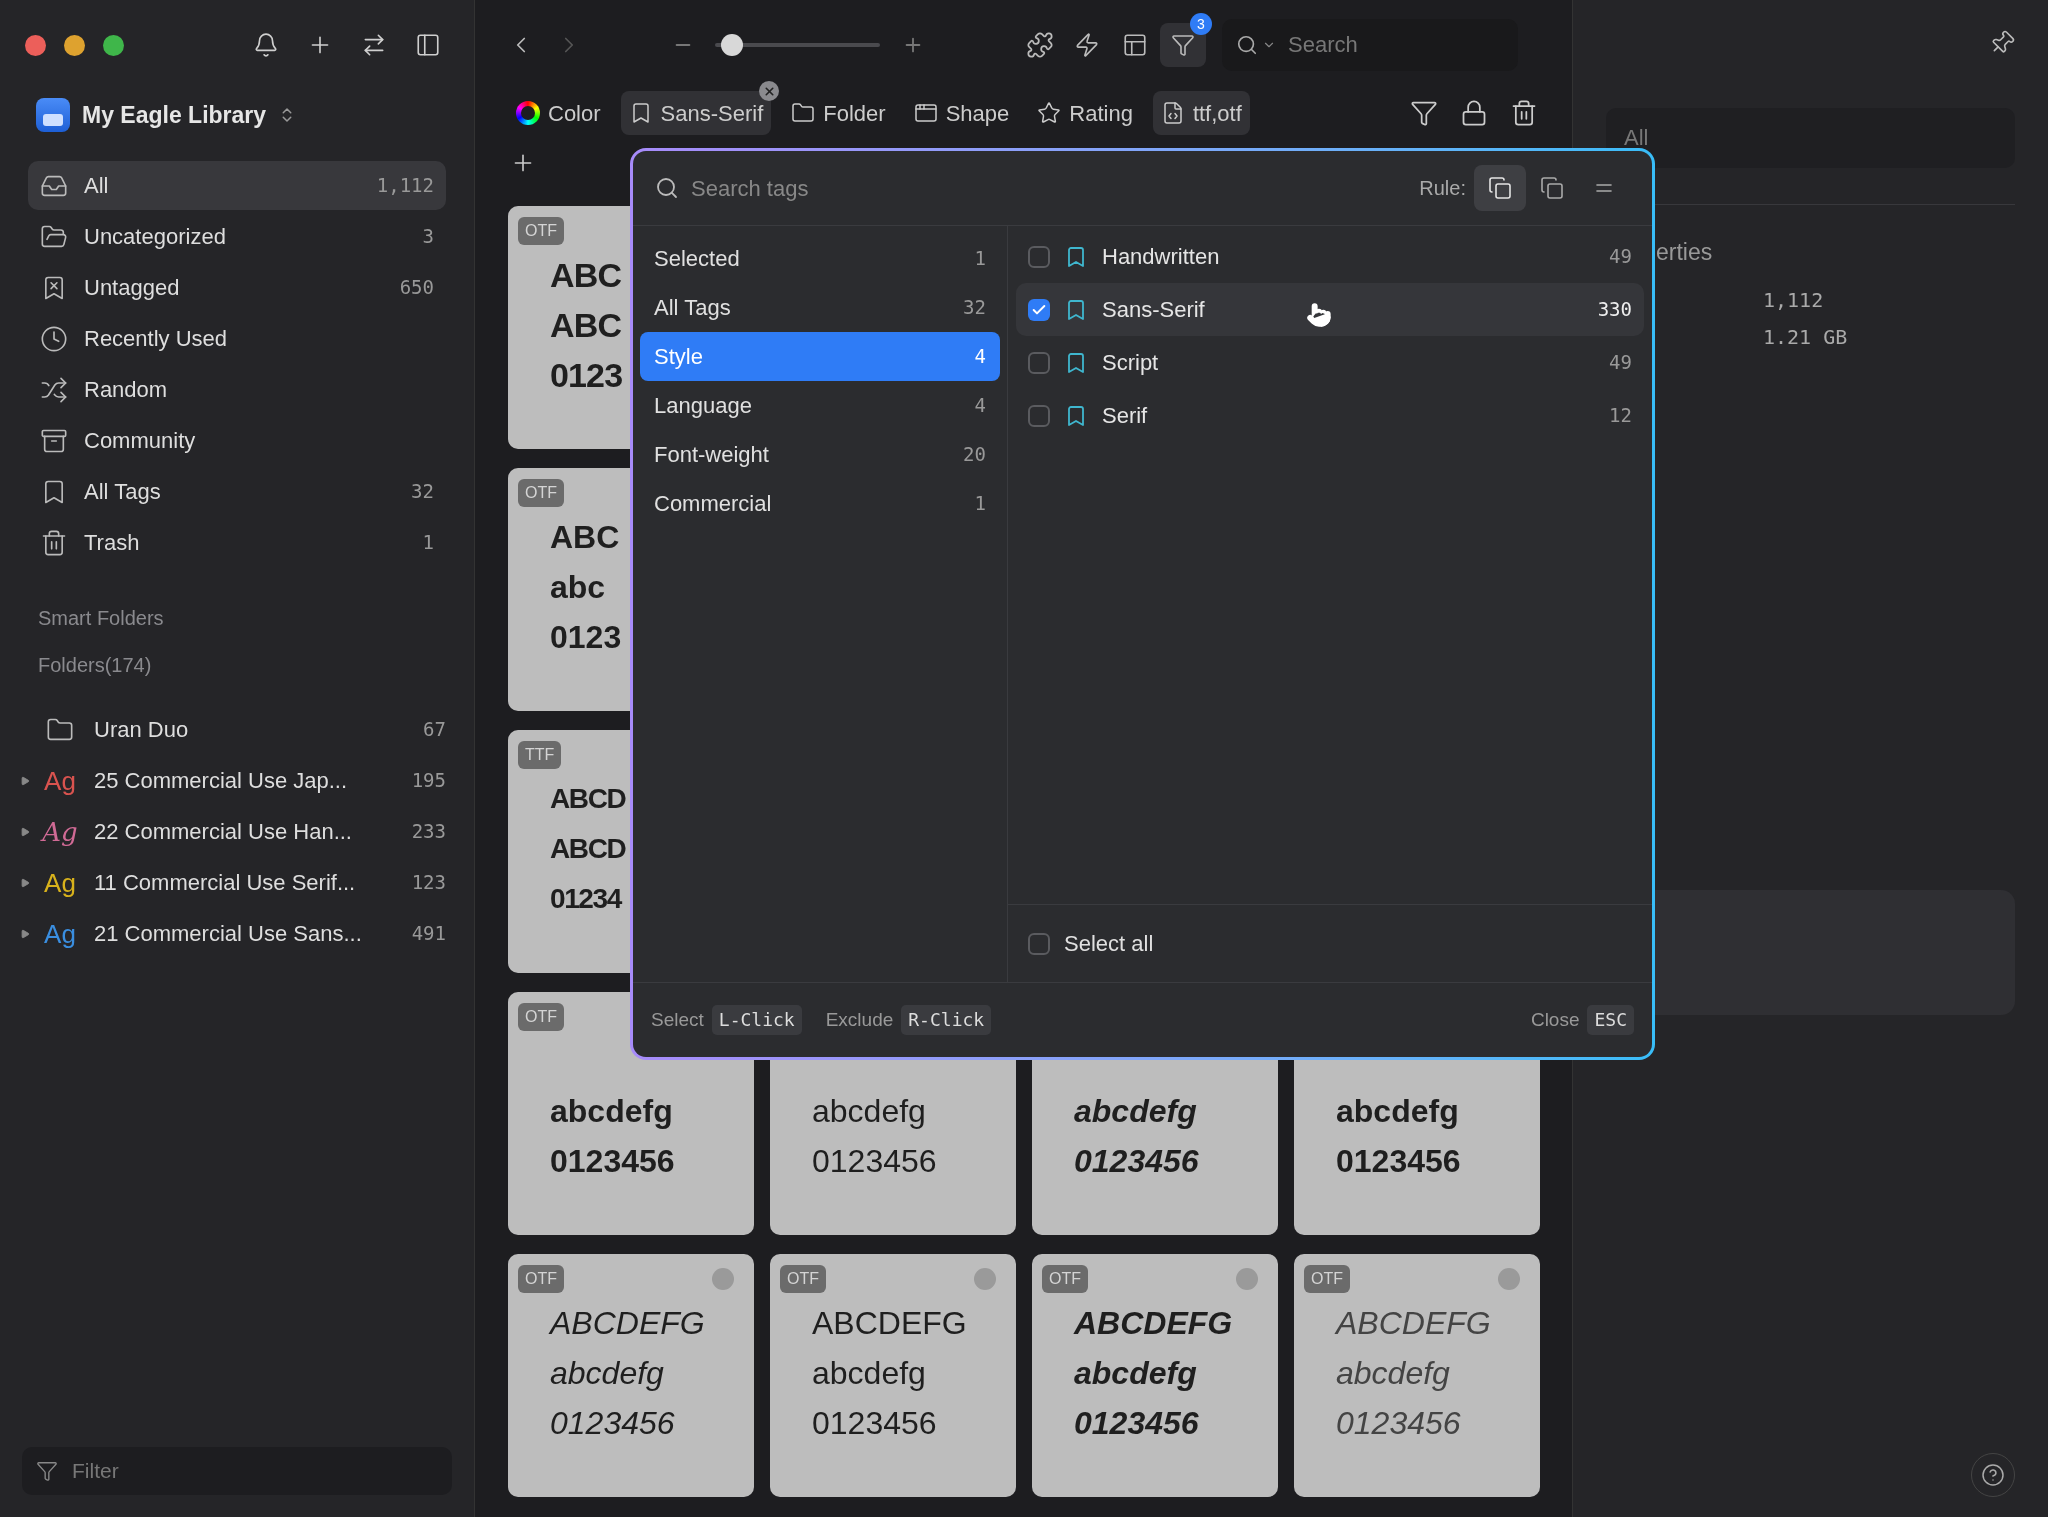 This screenshot has height=1517, width=2048. What do you see at coordinates (95, 665) in the screenshot?
I see `section-label: Folders(174)` at bounding box center [95, 665].